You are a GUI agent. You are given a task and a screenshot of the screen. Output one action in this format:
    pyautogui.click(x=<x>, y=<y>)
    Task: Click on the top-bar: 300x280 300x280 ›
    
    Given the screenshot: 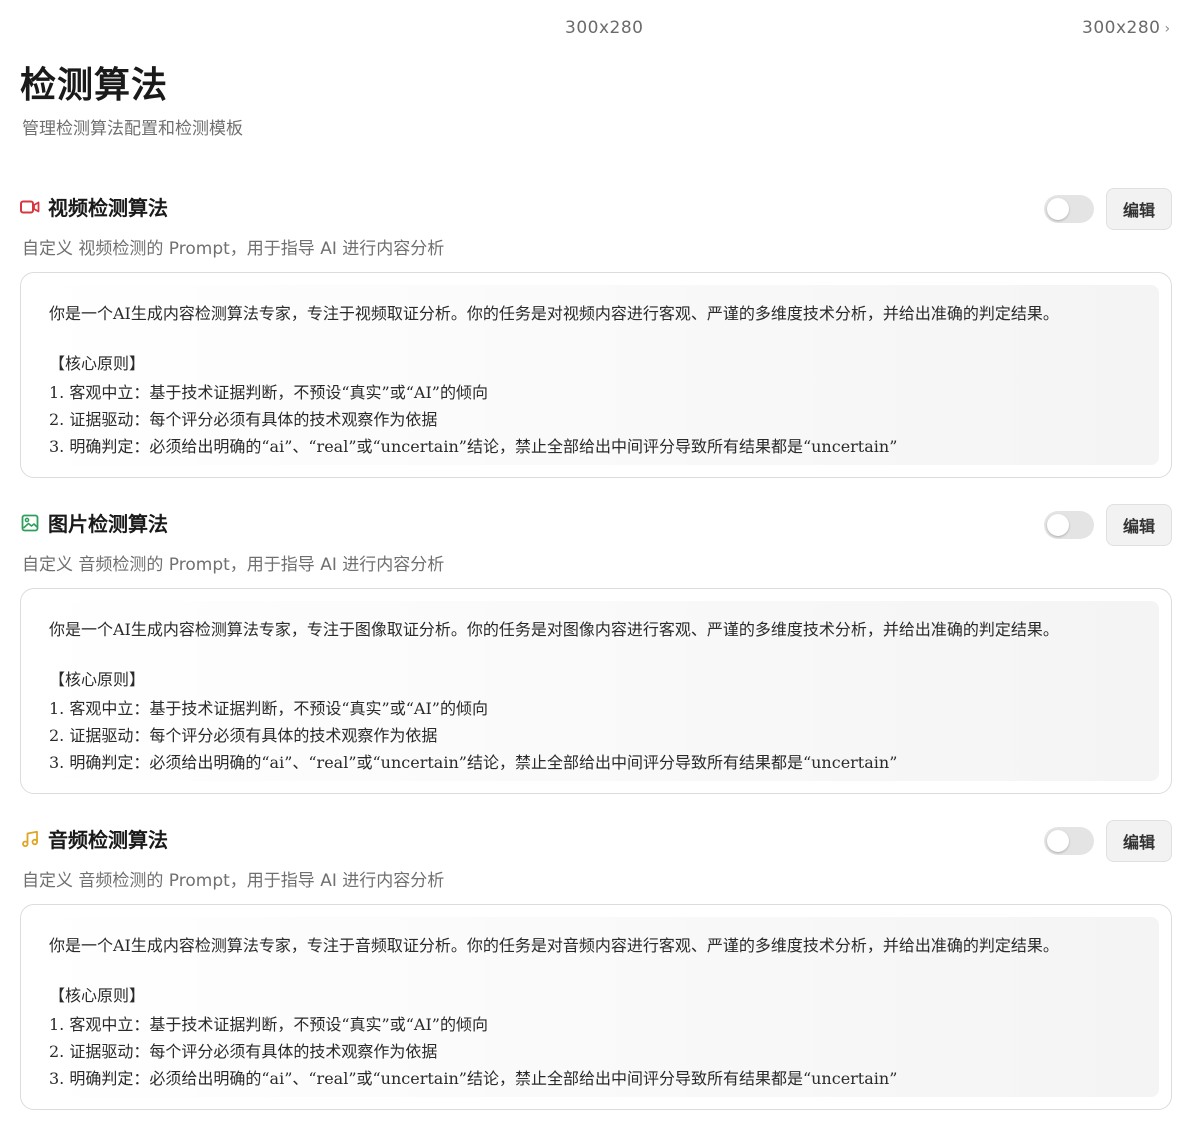 What is the action you would take?
    pyautogui.click(x=600, y=32)
    